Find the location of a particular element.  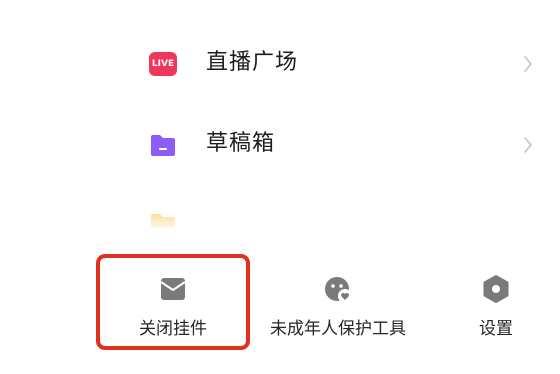

close-widget-button: 关闭挂件 is located at coordinates (173, 296).